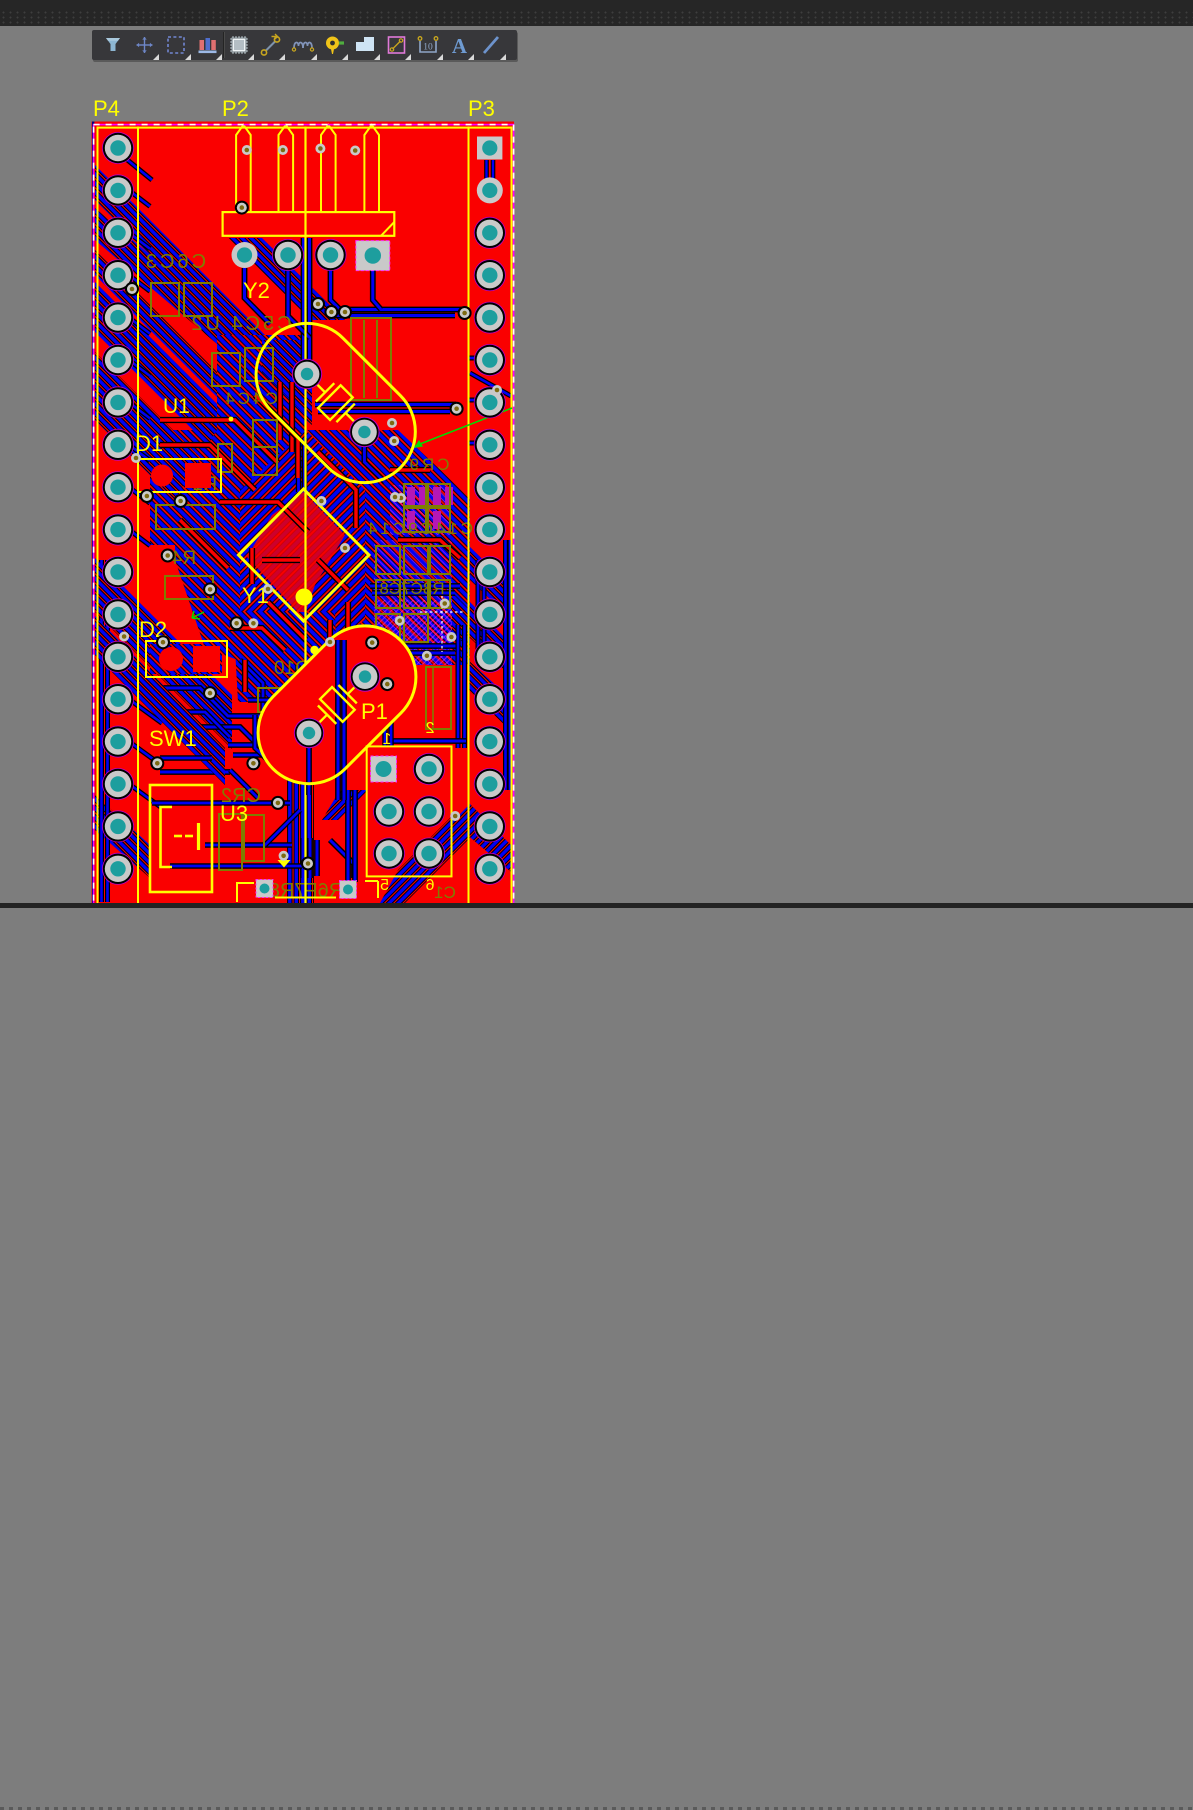 The width and height of the screenshot is (1193, 1810). I want to click on svg-text: D1, so click(149, 443).